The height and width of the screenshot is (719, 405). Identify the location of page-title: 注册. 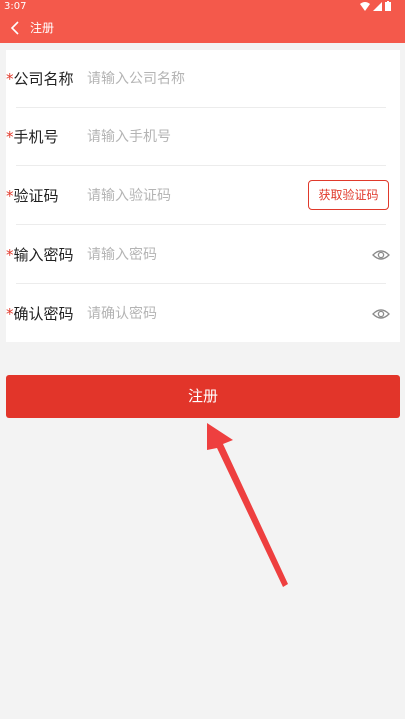
(42, 28).